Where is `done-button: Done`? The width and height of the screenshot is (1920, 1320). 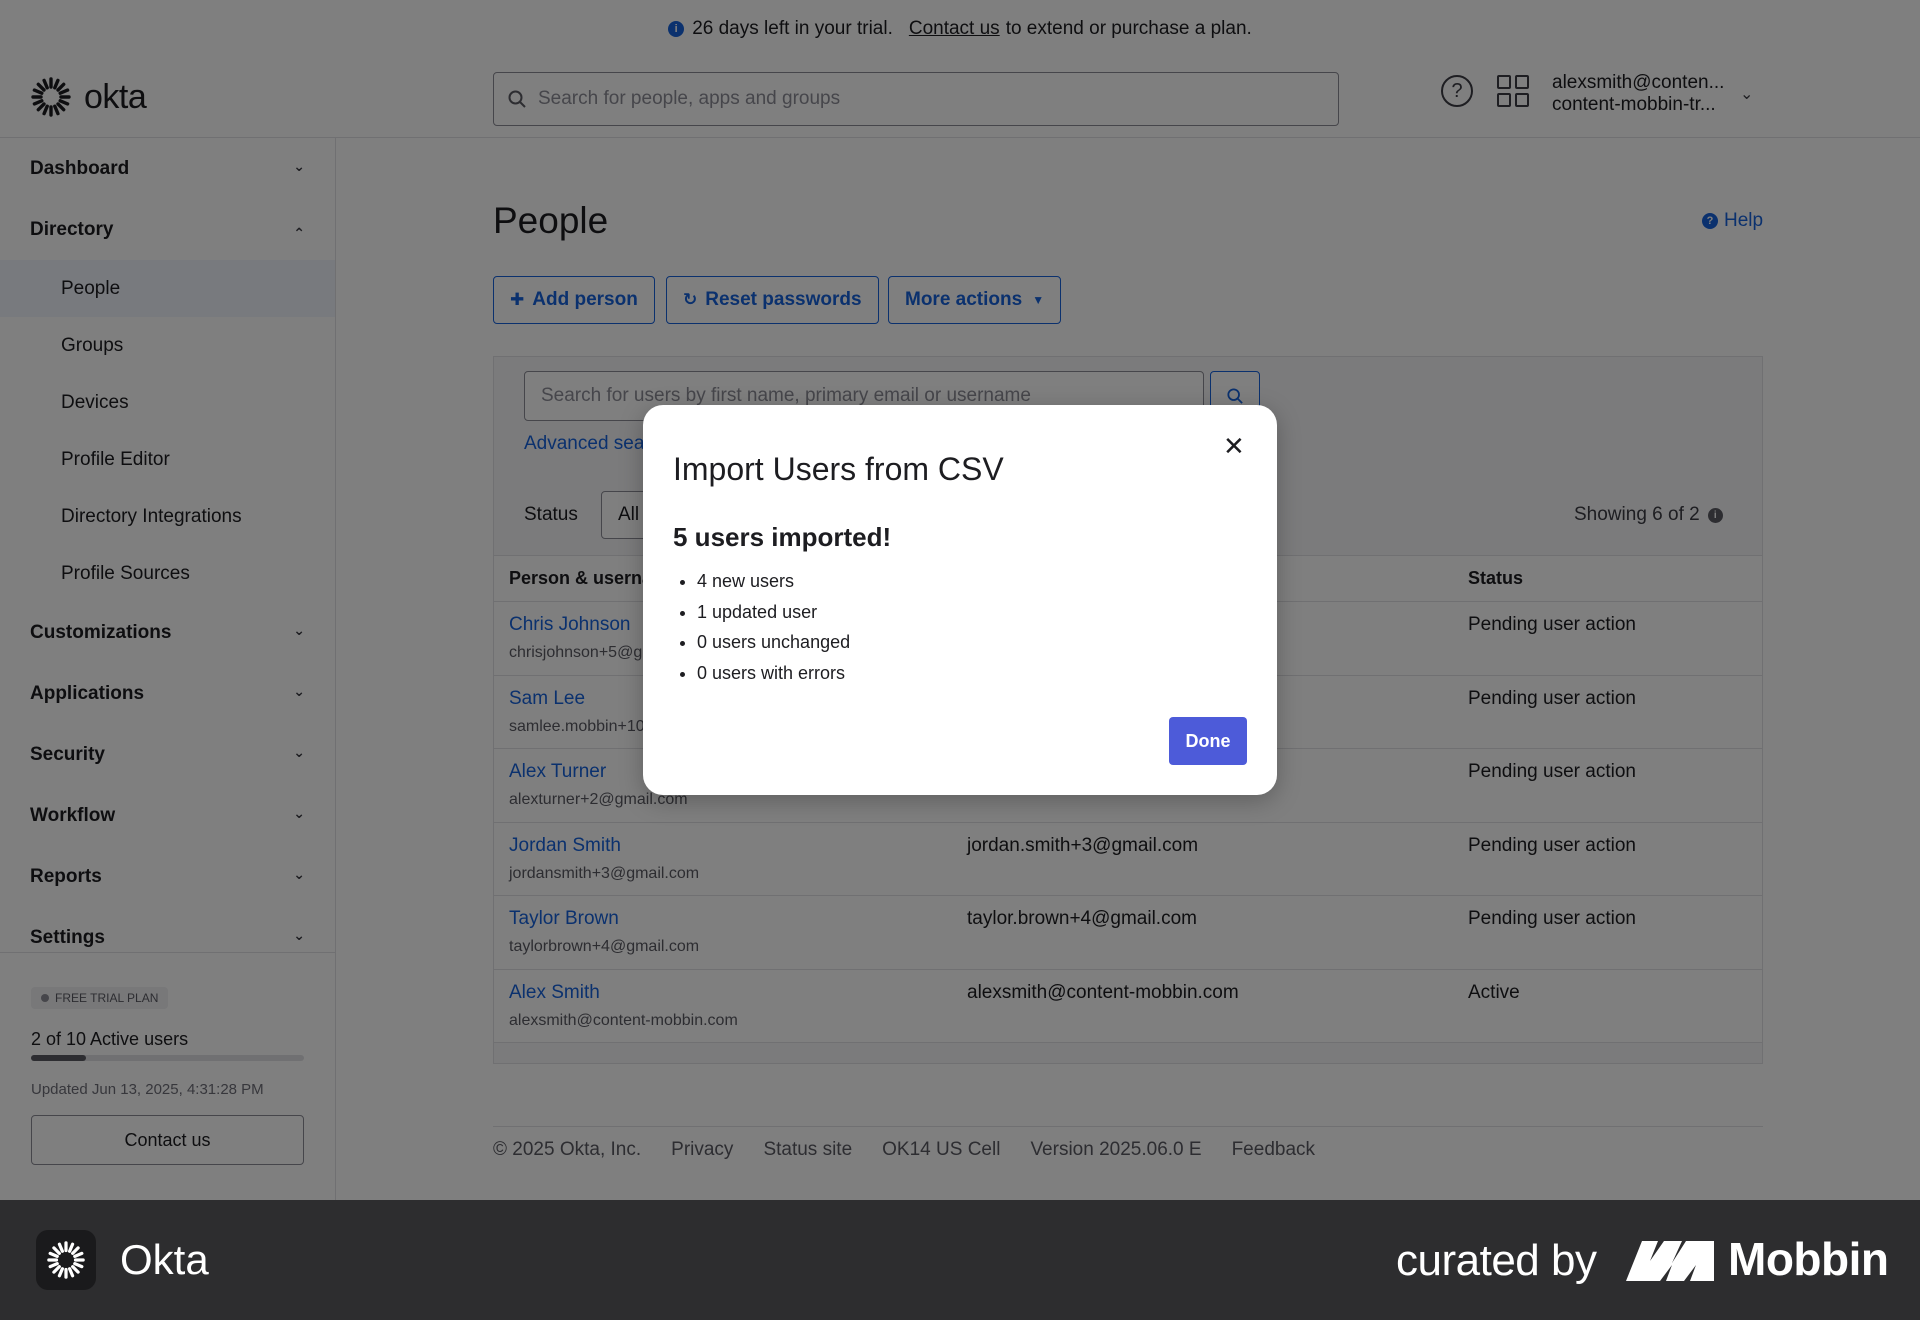
done-button: Done is located at coordinates (1208, 741).